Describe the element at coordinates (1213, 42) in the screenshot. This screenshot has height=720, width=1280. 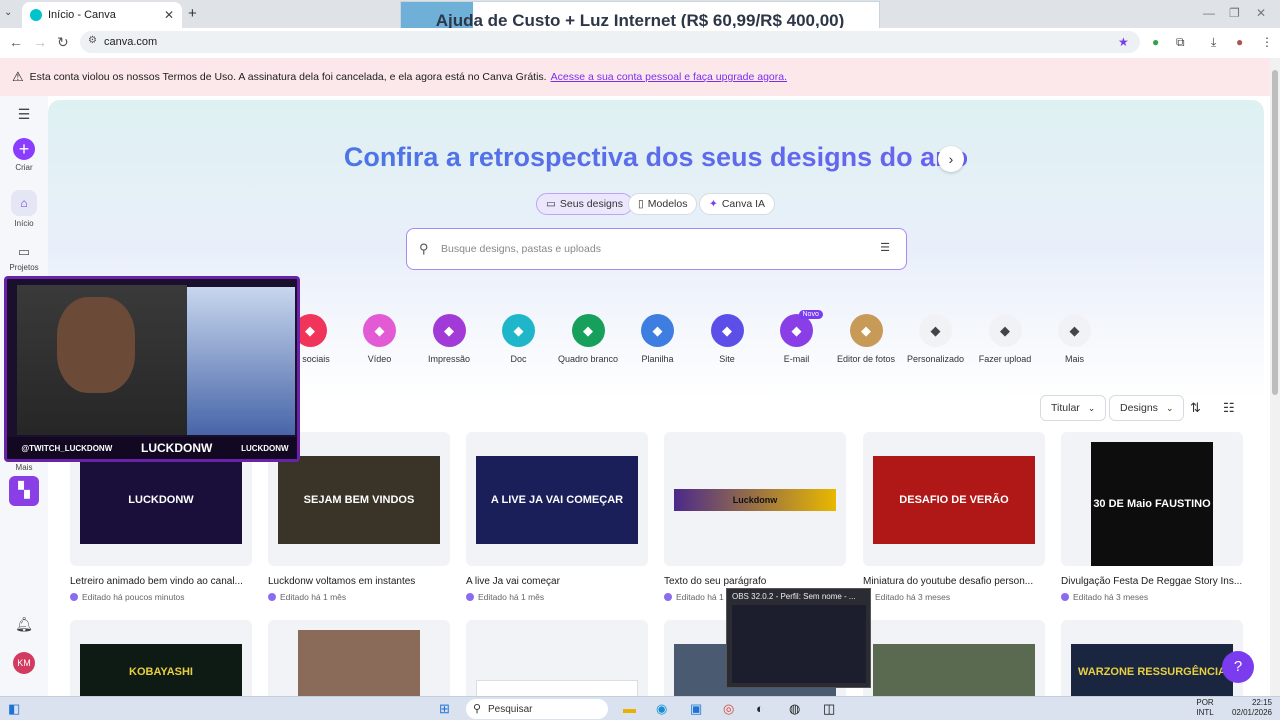
I see `downloads-icon: ⤓` at that location.